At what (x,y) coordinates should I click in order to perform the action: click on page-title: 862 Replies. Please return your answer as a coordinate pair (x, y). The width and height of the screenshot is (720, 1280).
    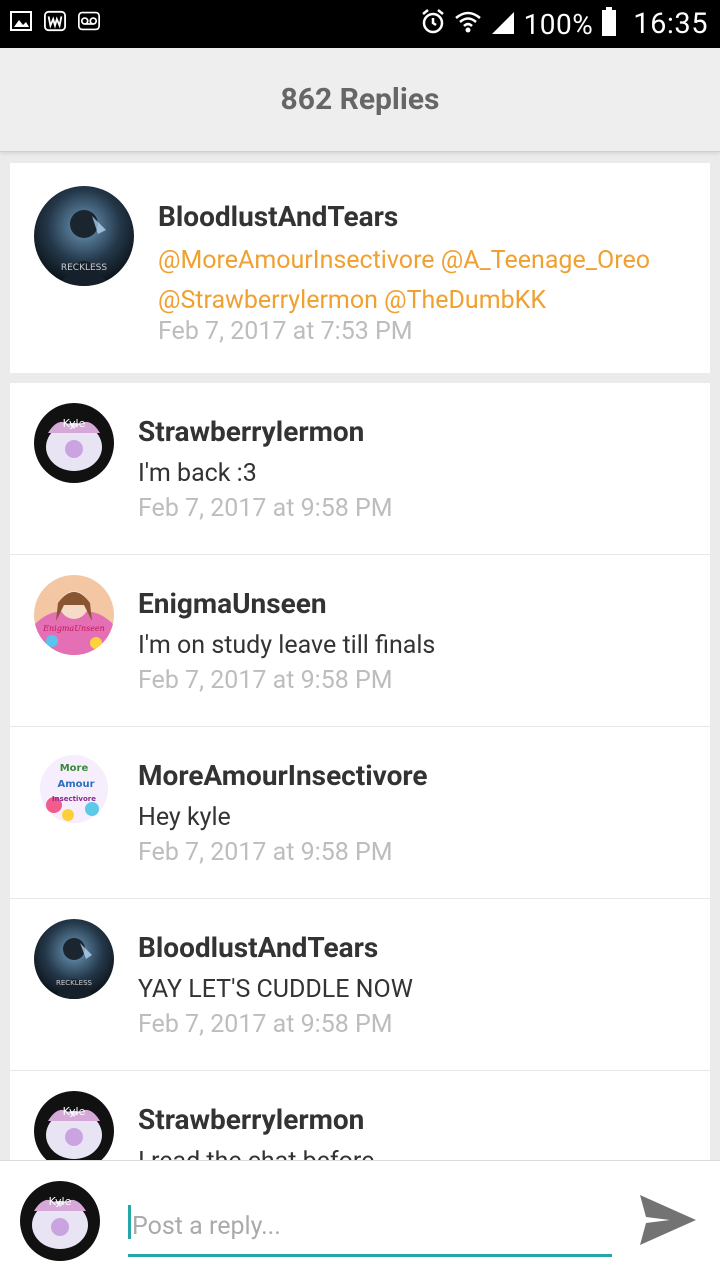
    Looking at the image, I should click on (360, 99).